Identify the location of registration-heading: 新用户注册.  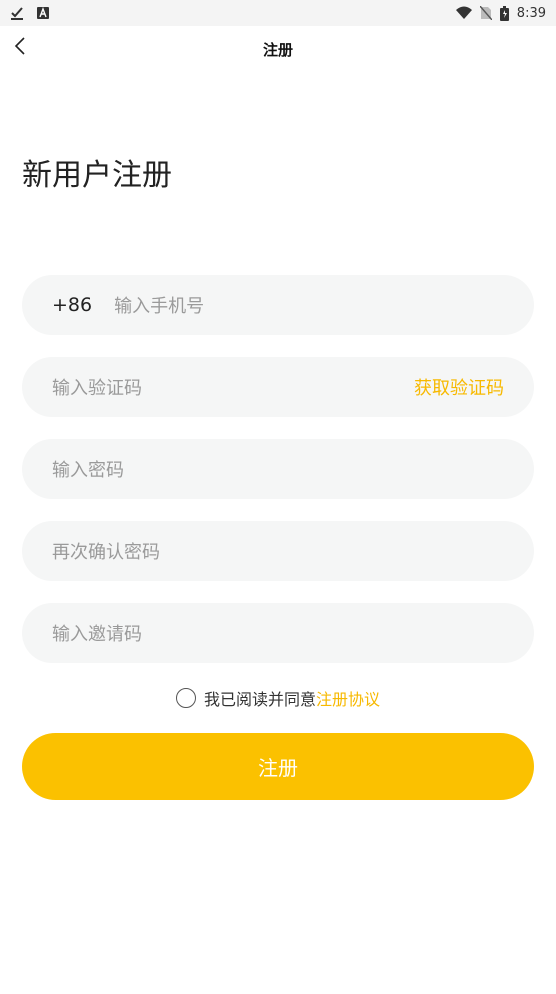
(97, 175).